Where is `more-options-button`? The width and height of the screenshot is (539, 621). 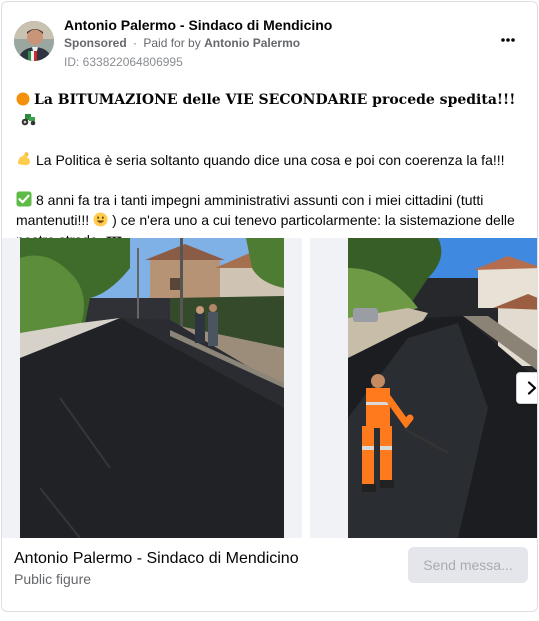
more-options-button is located at coordinates (508, 39).